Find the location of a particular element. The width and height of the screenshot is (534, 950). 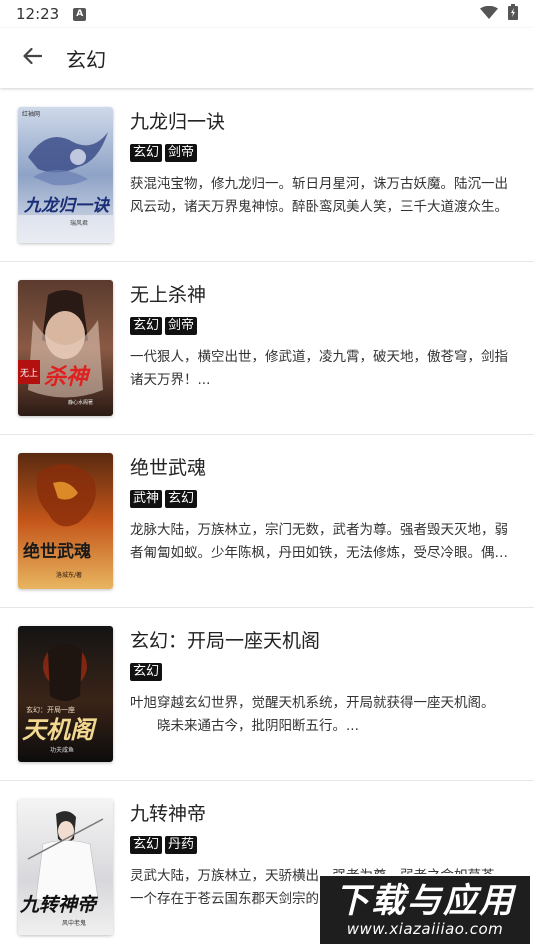

arrow-left-icon is located at coordinates (32, 58).